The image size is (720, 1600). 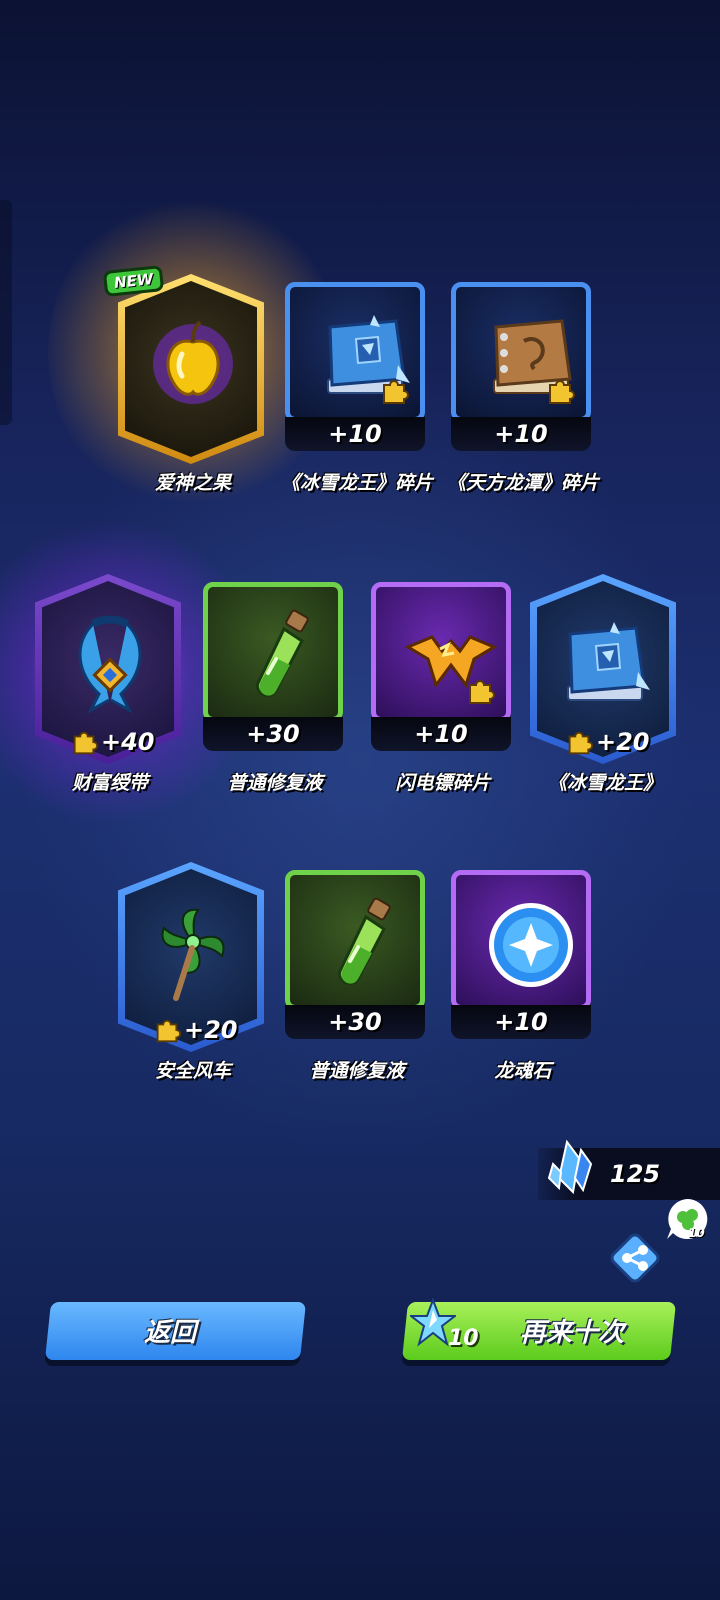 What do you see at coordinates (110, 664) in the screenshot?
I see `wealth-ribbon-icon` at bounding box center [110, 664].